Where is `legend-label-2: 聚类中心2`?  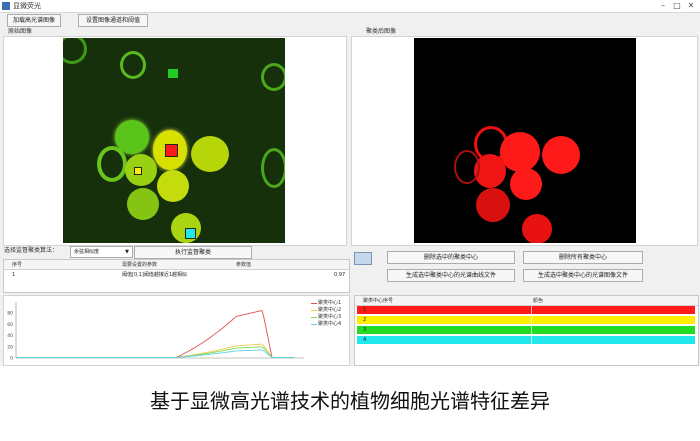
legend-label-2: 聚类中心2 is located at coordinates (330, 310).